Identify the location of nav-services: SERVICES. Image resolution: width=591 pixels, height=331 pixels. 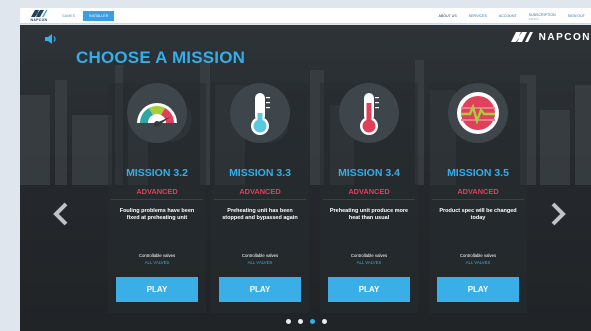
(478, 16).